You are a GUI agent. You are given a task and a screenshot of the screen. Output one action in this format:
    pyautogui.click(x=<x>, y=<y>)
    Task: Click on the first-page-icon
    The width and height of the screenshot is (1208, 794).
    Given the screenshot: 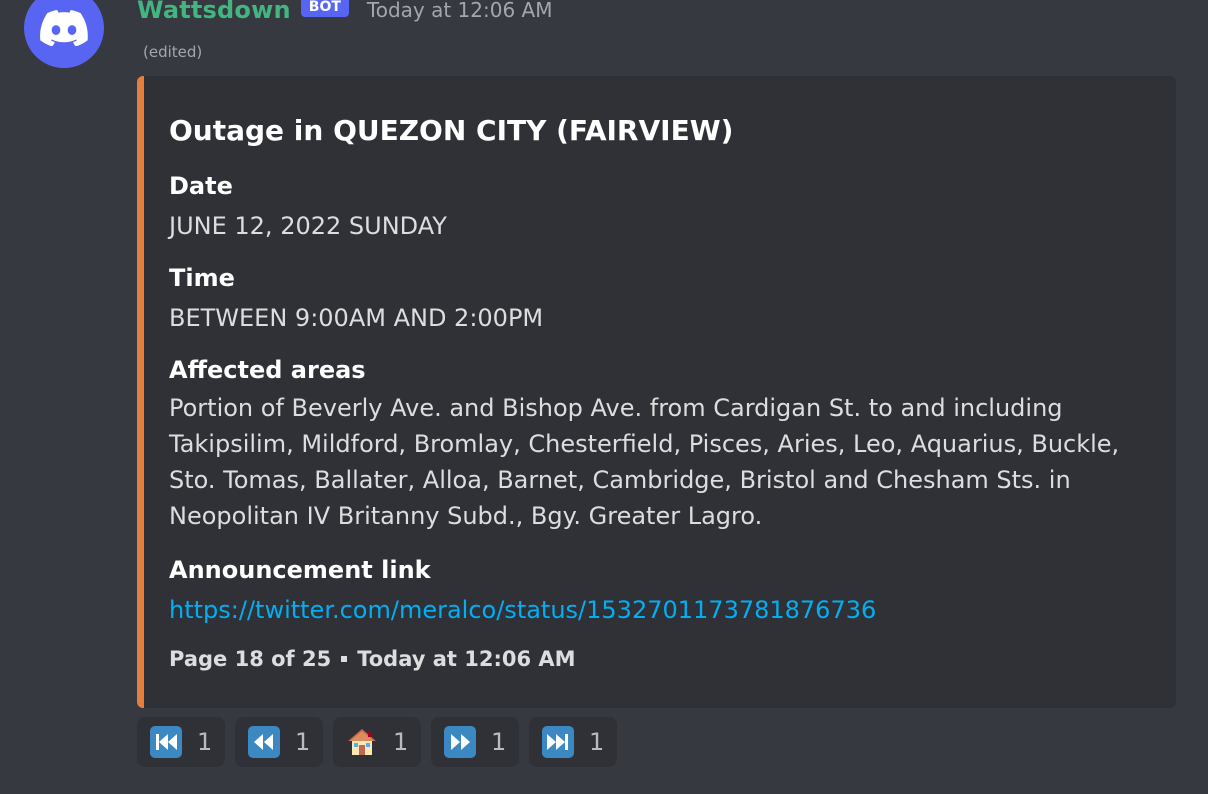 What is the action you would take?
    pyautogui.click(x=166, y=742)
    